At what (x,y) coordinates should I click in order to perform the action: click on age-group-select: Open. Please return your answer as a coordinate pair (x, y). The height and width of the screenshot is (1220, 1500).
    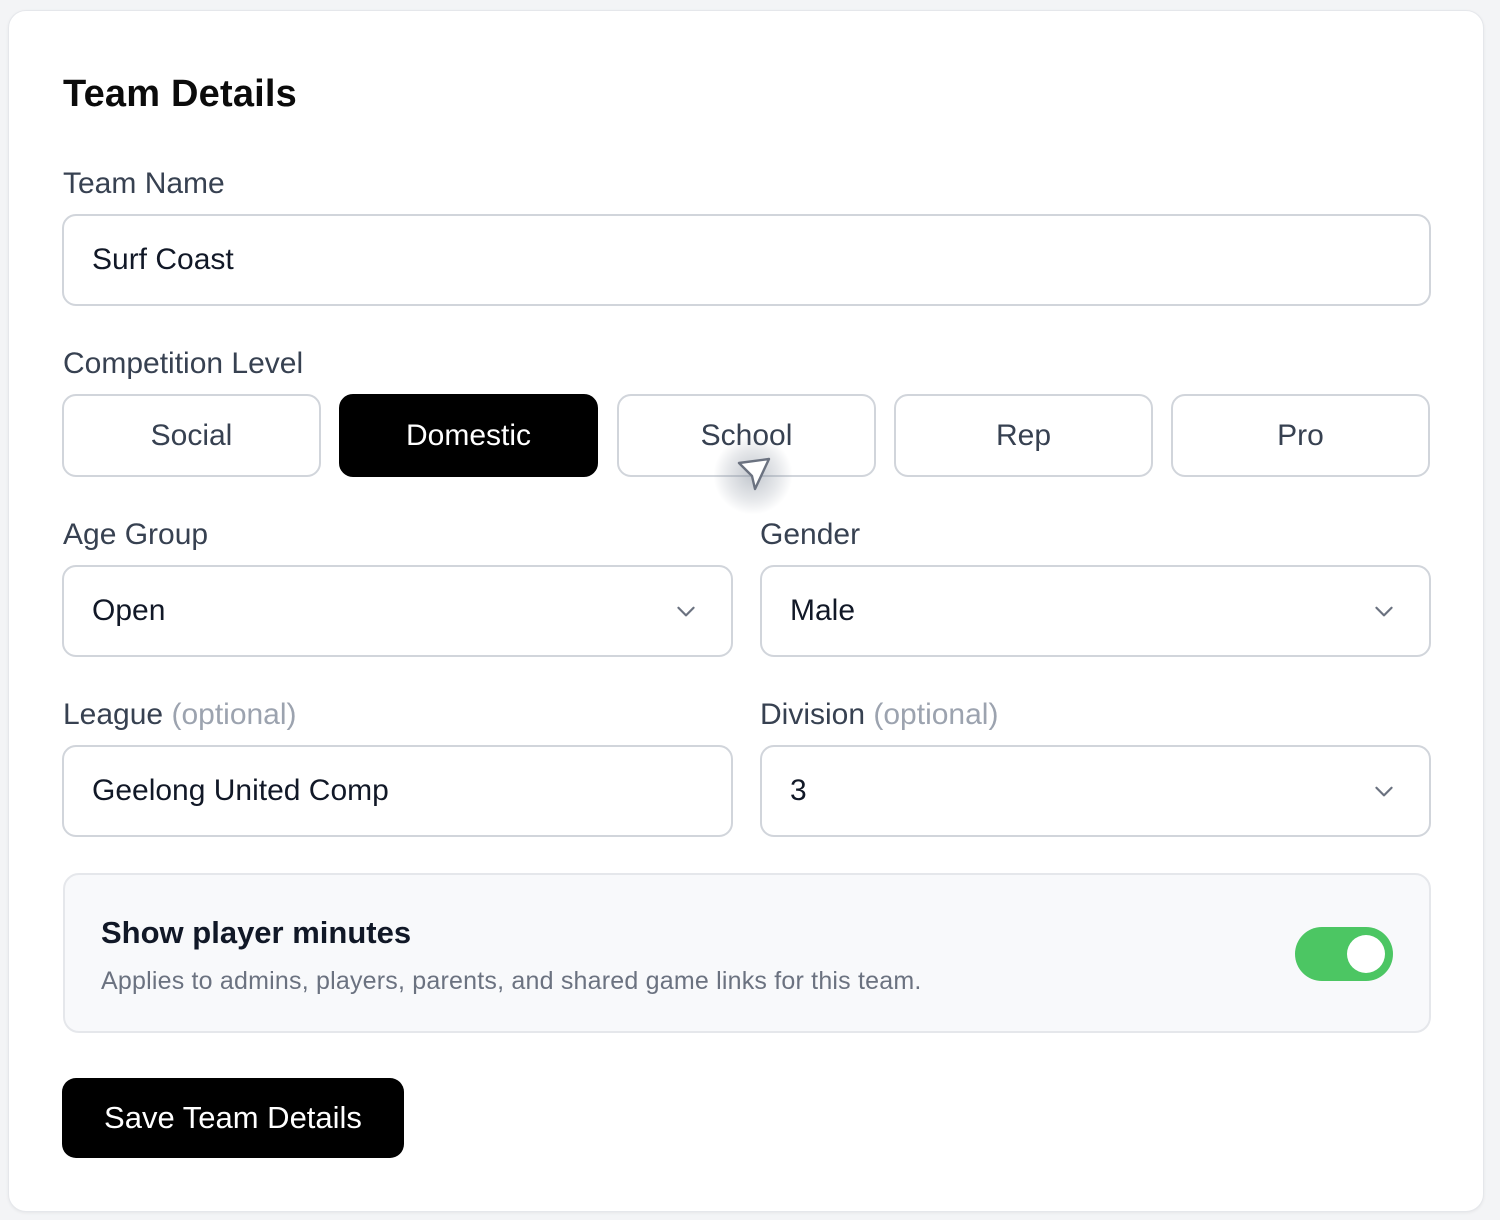
    Looking at the image, I should click on (397, 611).